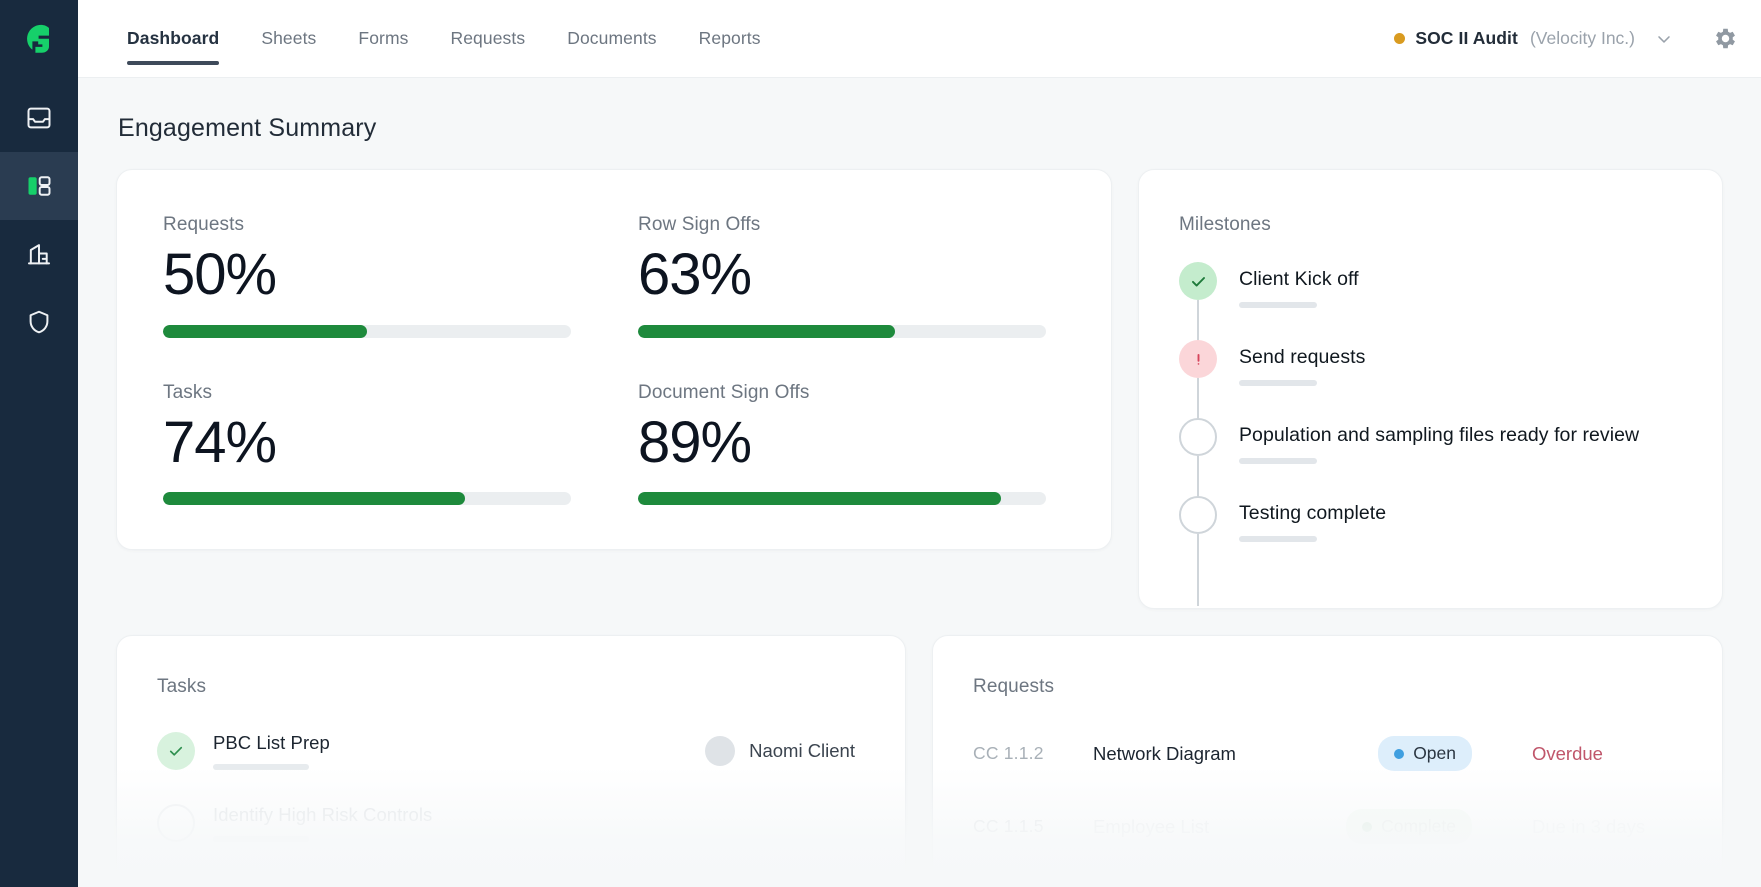  Describe the element at coordinates (695, 442) in the screenshot. I see `metric-value: 89%` at that location.